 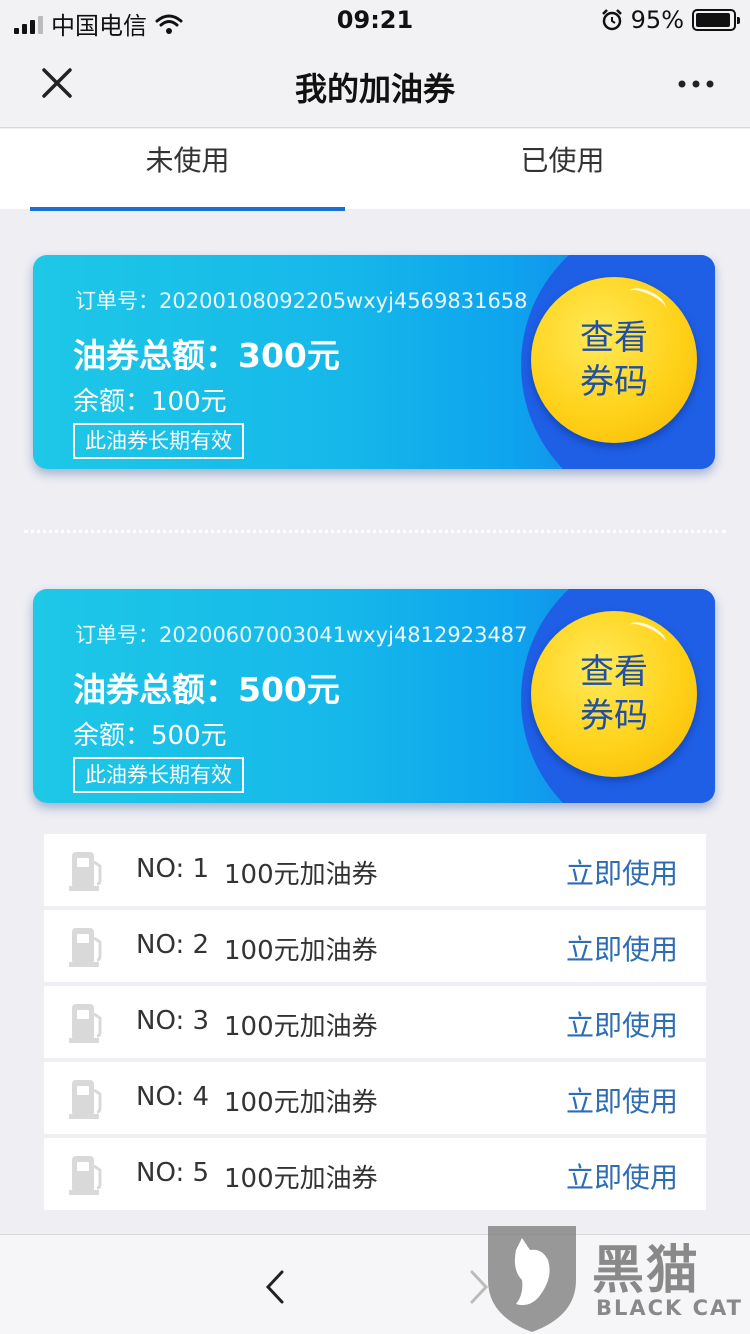 What do you see at coordinates (696, 84) in the screenshot?
I see `more-icon` at bounding box center [696, 84].